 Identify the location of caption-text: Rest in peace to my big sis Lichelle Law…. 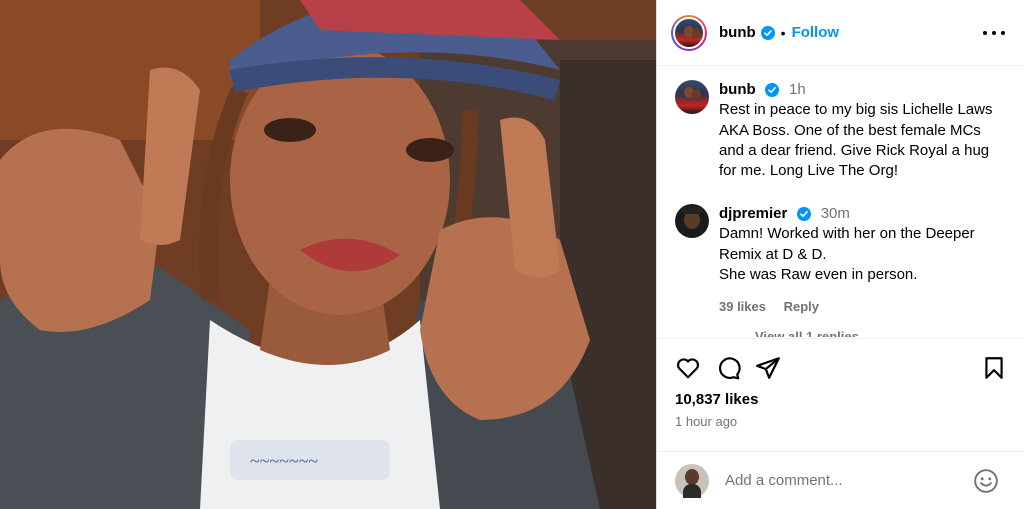
(856, 140).